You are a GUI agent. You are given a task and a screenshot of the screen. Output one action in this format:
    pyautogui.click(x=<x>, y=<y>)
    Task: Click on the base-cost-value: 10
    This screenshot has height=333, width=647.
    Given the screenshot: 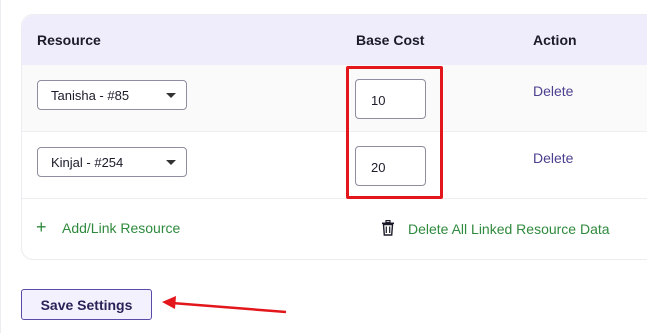 What is the action you would take?
    pyautogui.click(x=378, y=100)
    